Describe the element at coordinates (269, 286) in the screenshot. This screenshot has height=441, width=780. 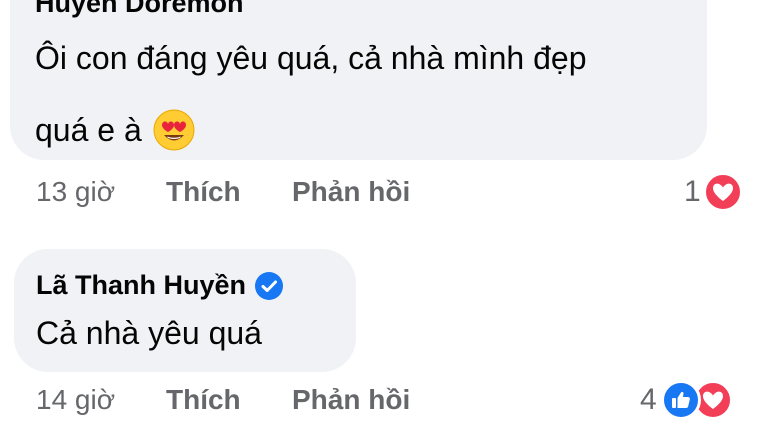
I see `verified-badge-icon` at that location.